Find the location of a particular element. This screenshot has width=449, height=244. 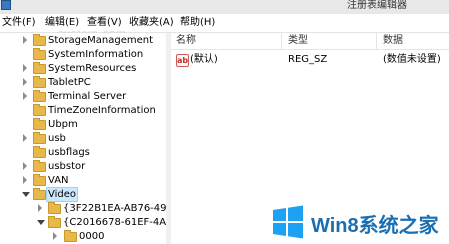

tree-item-label: SystemInformation is located at coordinates (96, 54).